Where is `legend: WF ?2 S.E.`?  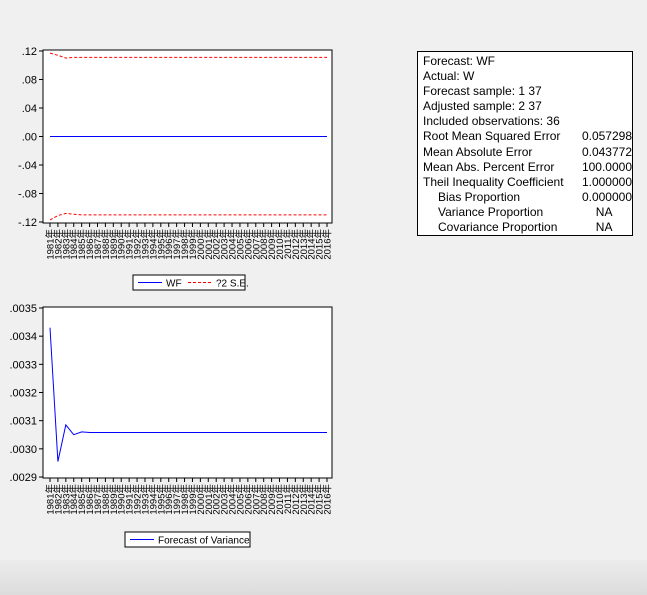 legend: WF ?2 S.E. is located at coordinates (190, 282).